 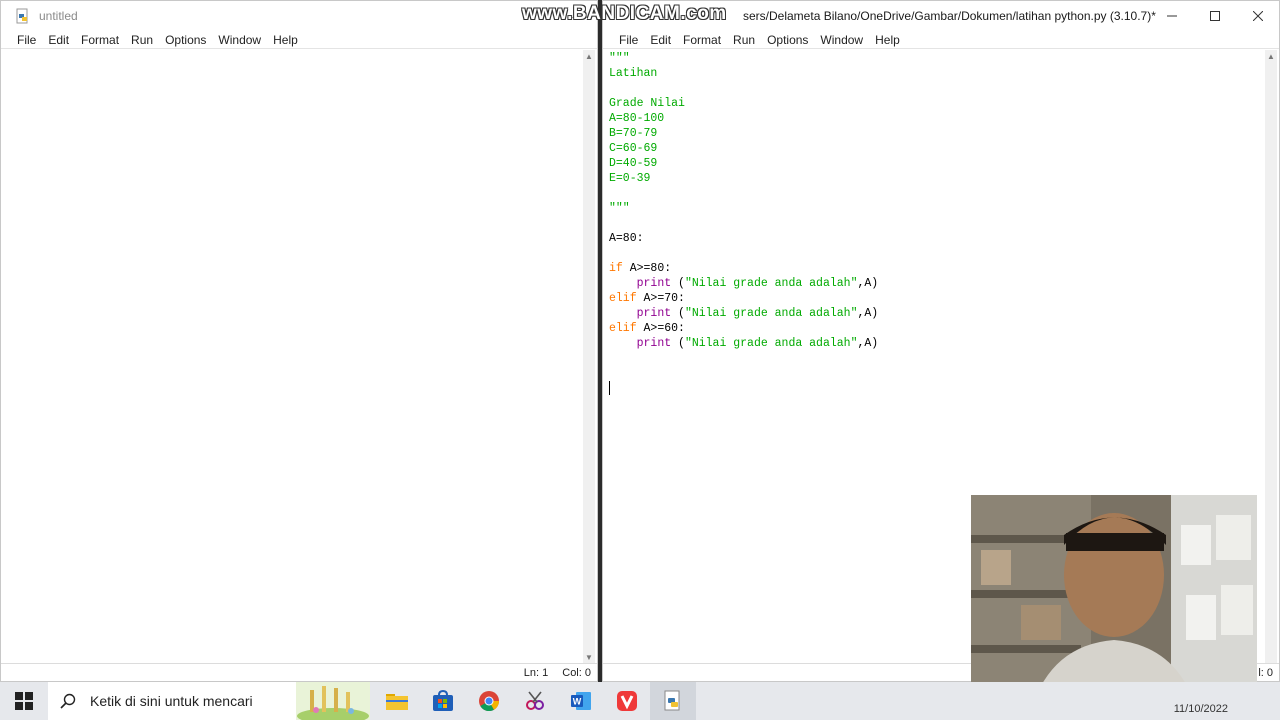 What do you see at coordinates (743, 328) in the screenshot?
I see `code-line: elif A>=60:` at bounding box center [743, 328].